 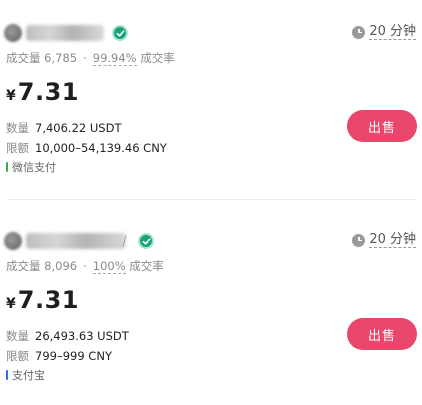 What do you see at coordinates (78, 128) in the screenshot?
I see `quantity-value: 7,406.22 USDT` at bounding box center [78, 128].